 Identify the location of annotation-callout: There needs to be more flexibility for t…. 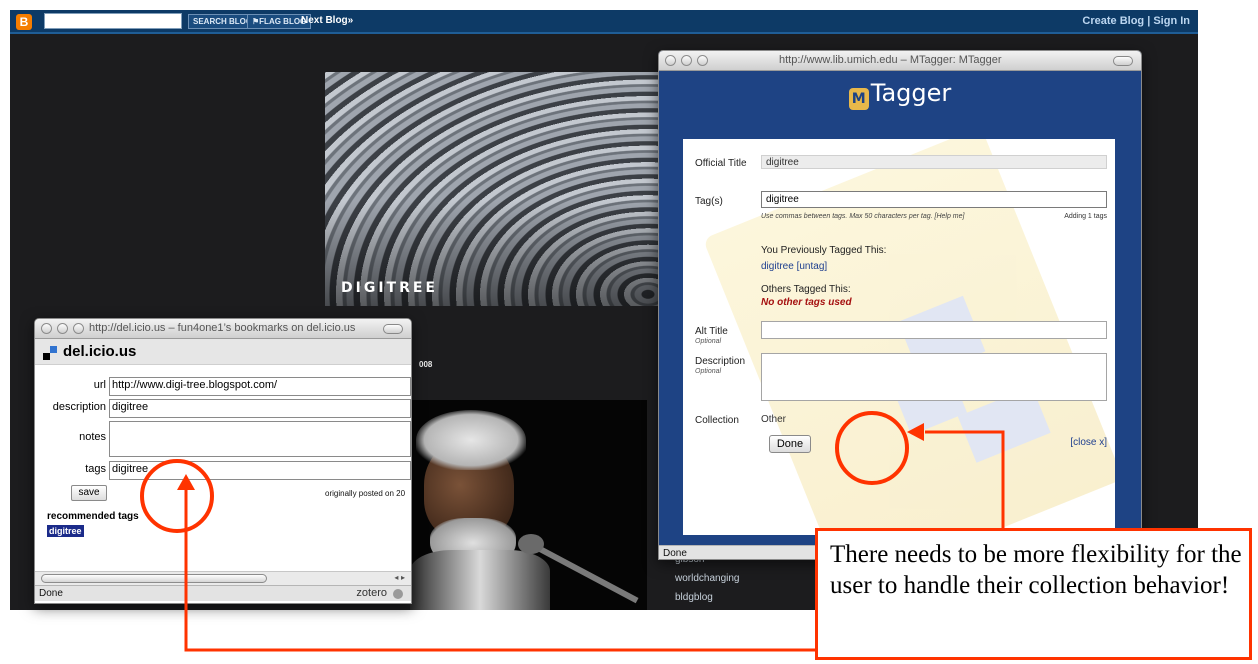
(1033, 594).